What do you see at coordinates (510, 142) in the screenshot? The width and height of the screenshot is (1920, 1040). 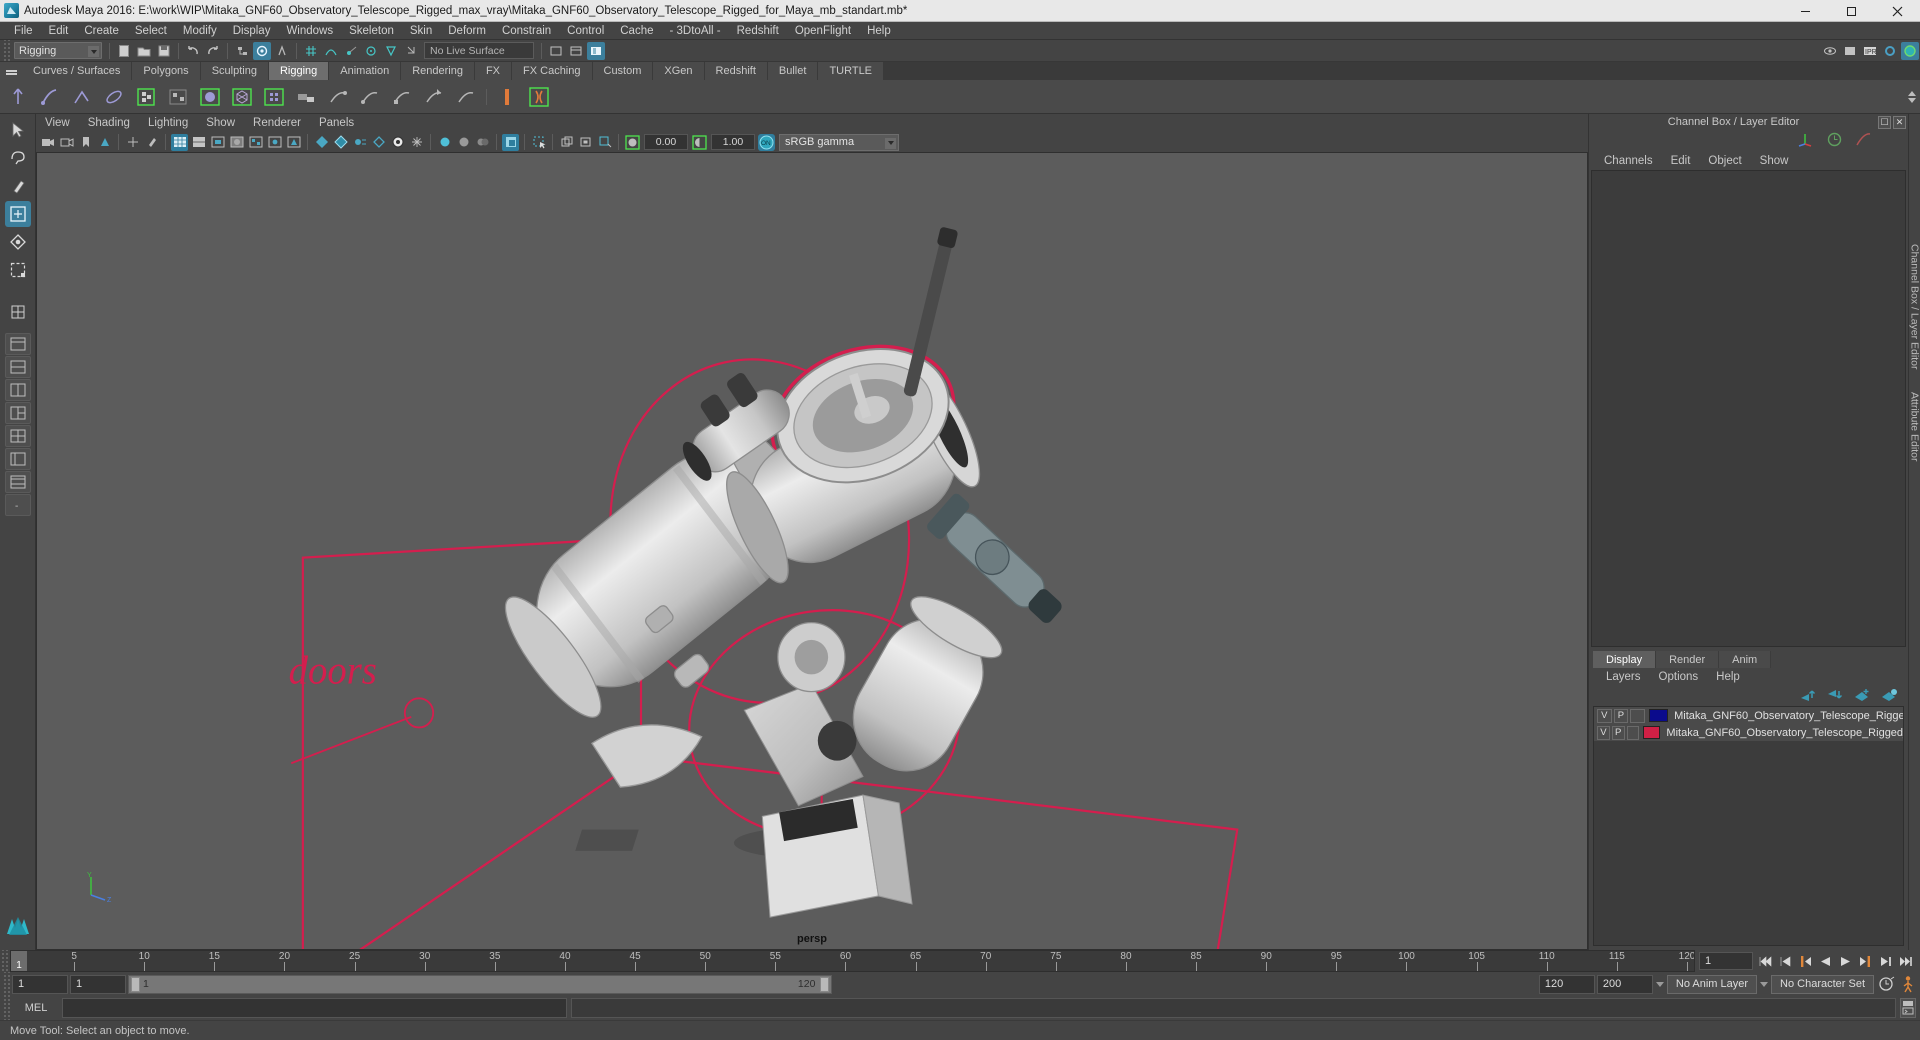 I see `exposure-toggle-icon` at bounding box center [510, 142].